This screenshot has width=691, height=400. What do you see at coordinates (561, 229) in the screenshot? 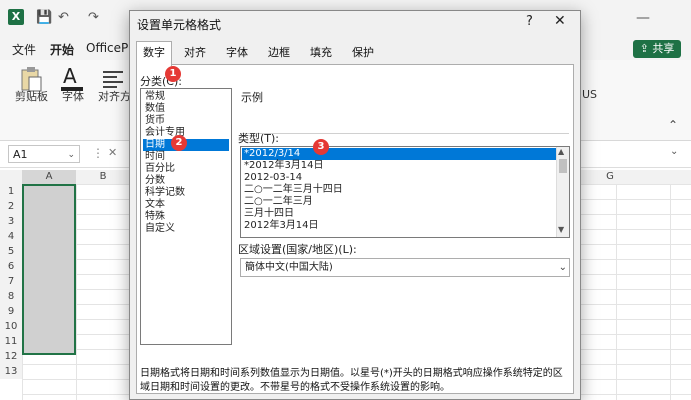
I see `scroll-down-icon: ▼` at bounding box center [561, 229].